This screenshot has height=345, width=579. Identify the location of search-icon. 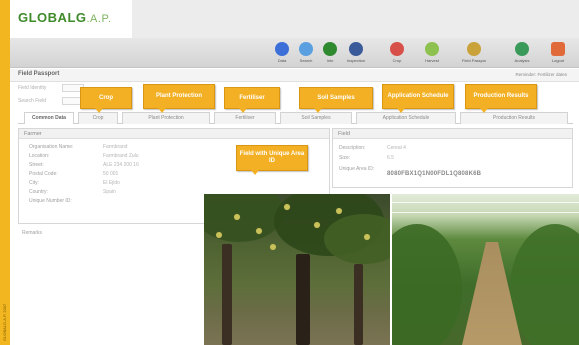
(306, 49).